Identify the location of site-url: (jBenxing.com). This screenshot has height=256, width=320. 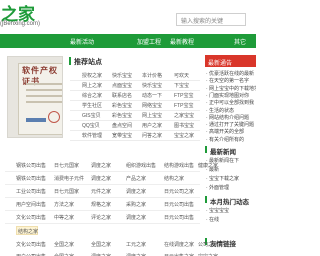
(20, 24).